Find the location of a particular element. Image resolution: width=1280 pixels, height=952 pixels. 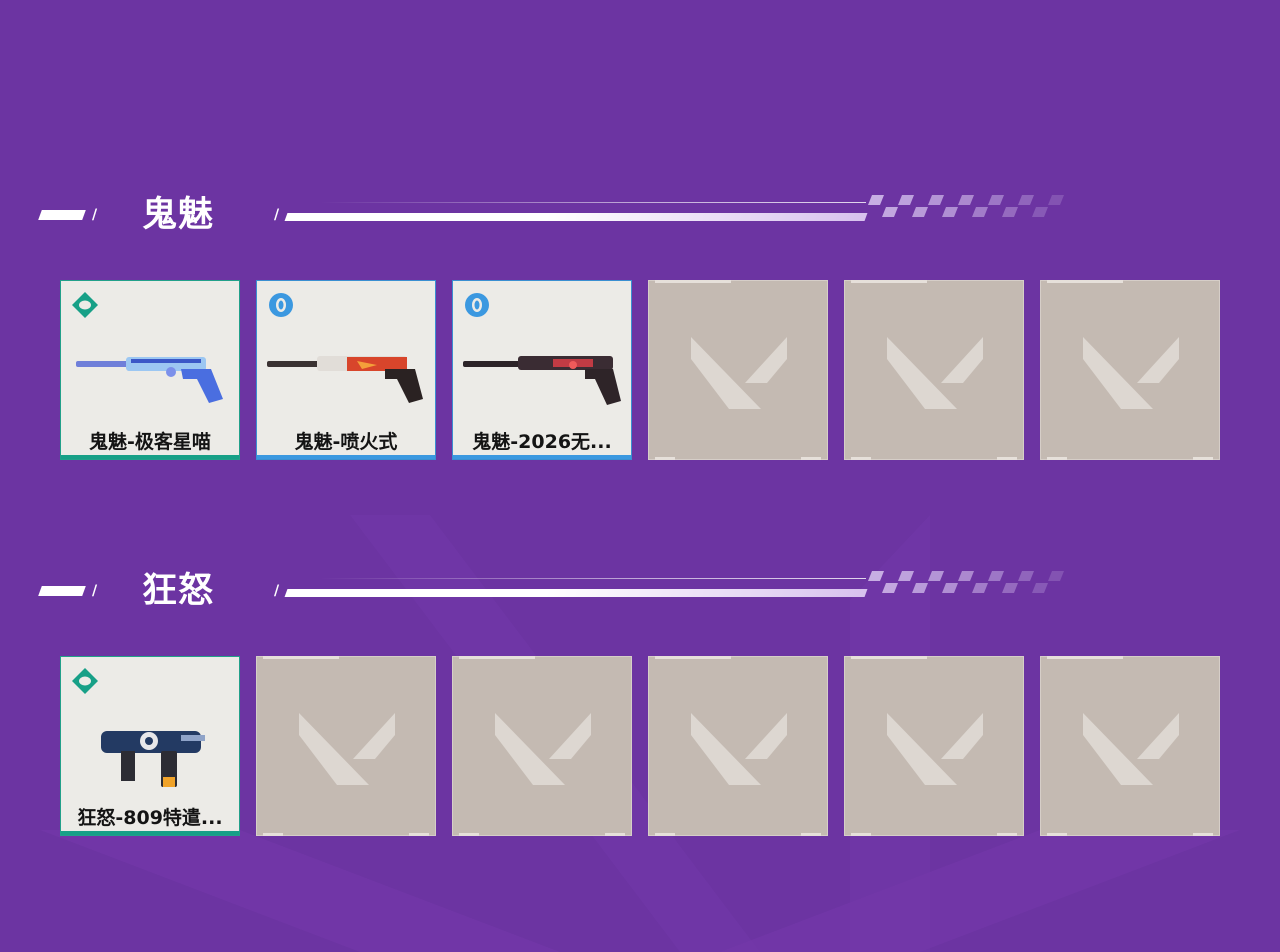

section-header: / 狂怒 / is located at coordinates (640, 591).